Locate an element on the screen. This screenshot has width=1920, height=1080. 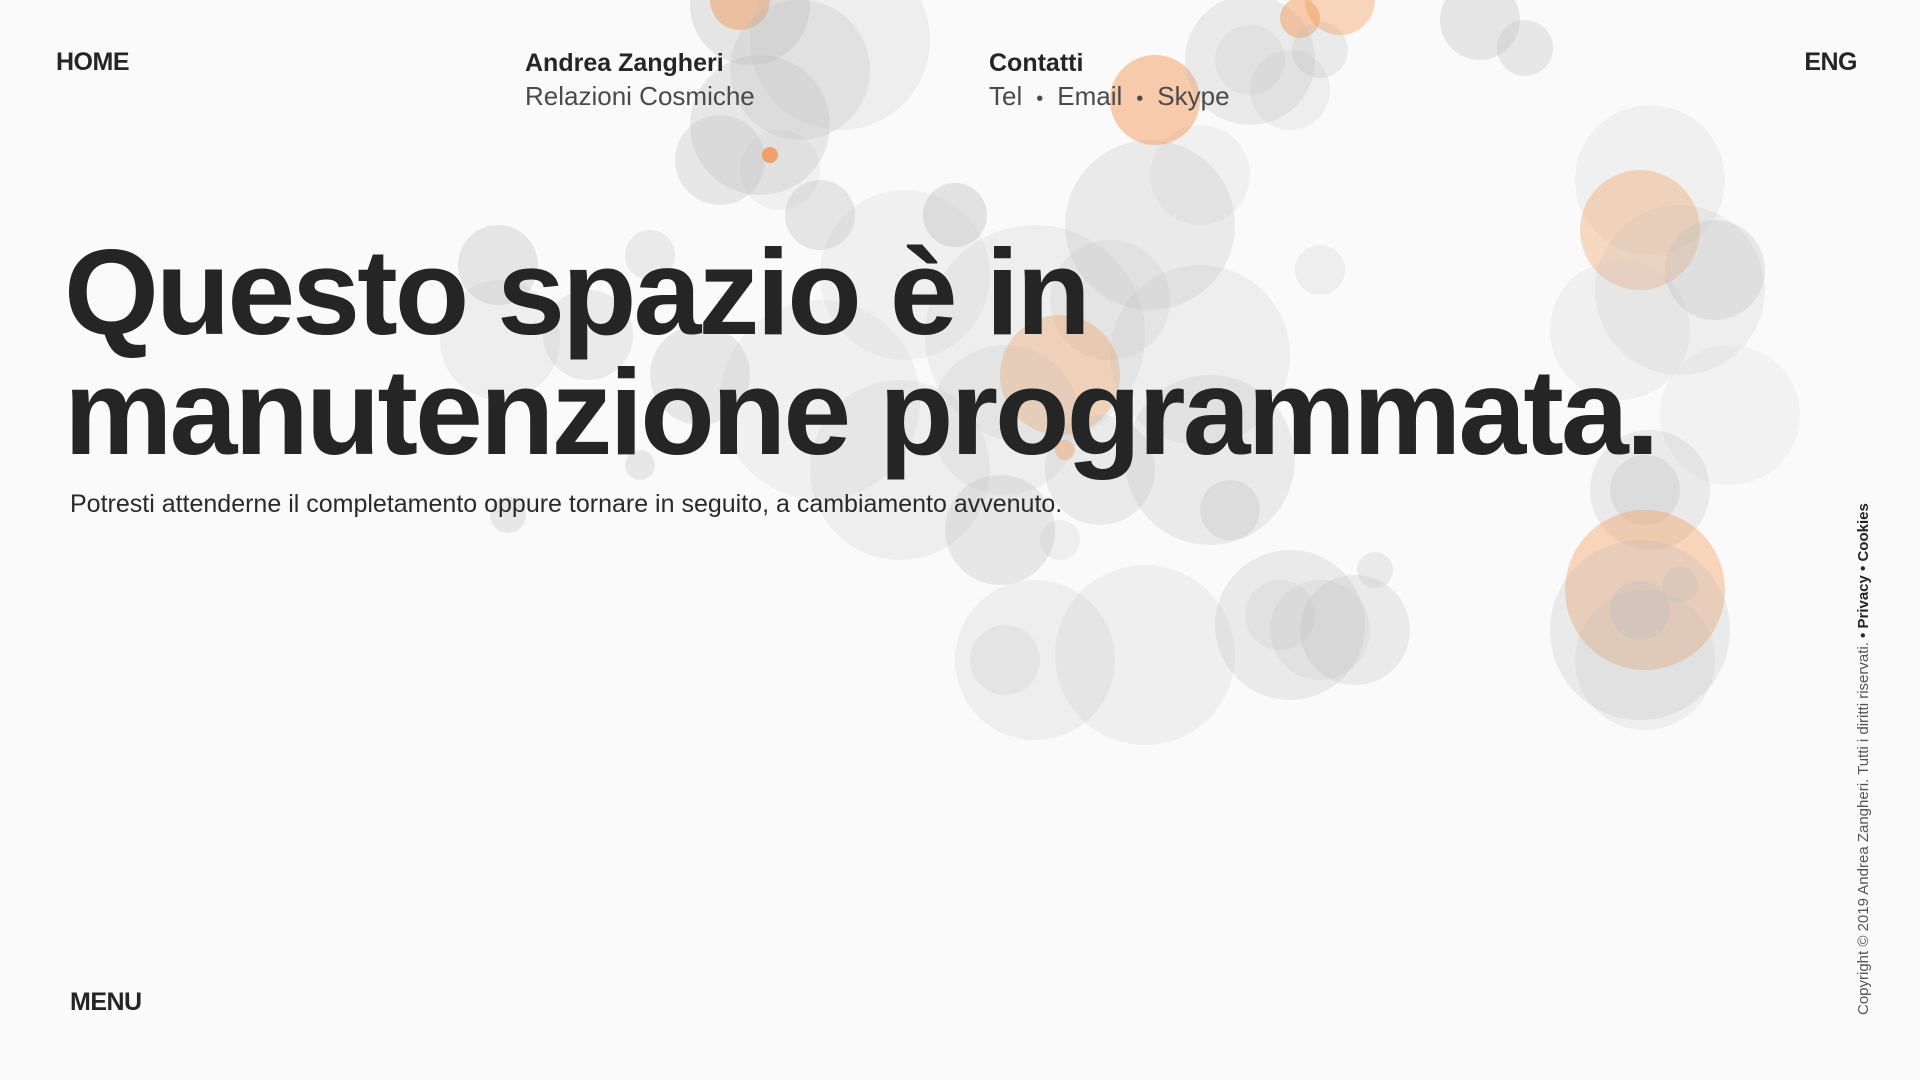
page-title-line-1: Questo spazio è in is located at coordinates (577, 292).